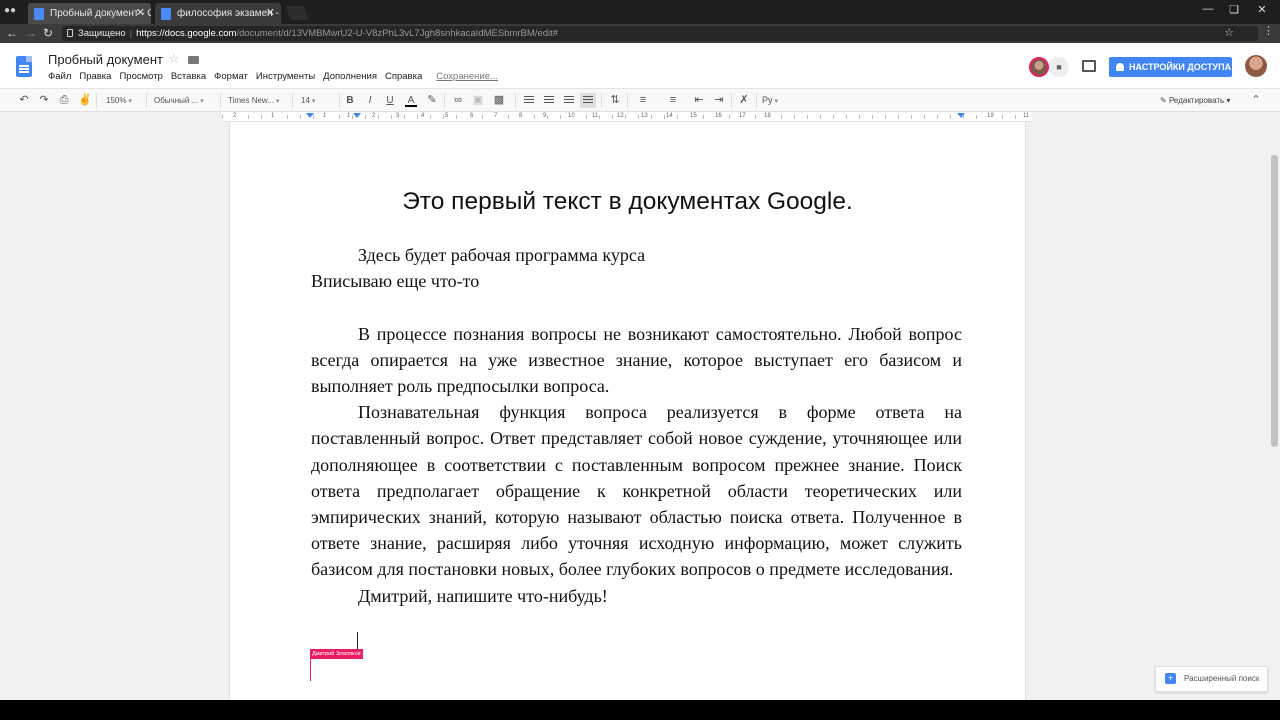 Image resolution: width=1280 pixels, height=720 pixels. Describe the element at coordinates (669, 116) in the screenshot. I see `ruler-label: 14` at that location.